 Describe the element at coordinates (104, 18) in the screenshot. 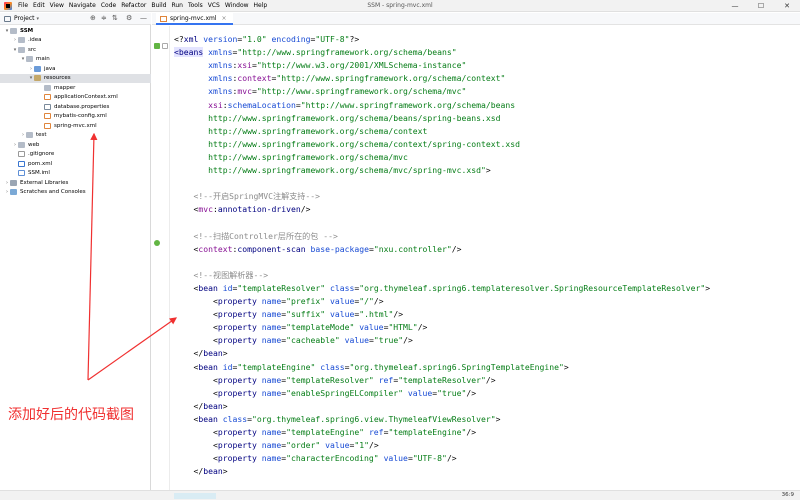

I see `expand-all-icon: ≑` at that location.